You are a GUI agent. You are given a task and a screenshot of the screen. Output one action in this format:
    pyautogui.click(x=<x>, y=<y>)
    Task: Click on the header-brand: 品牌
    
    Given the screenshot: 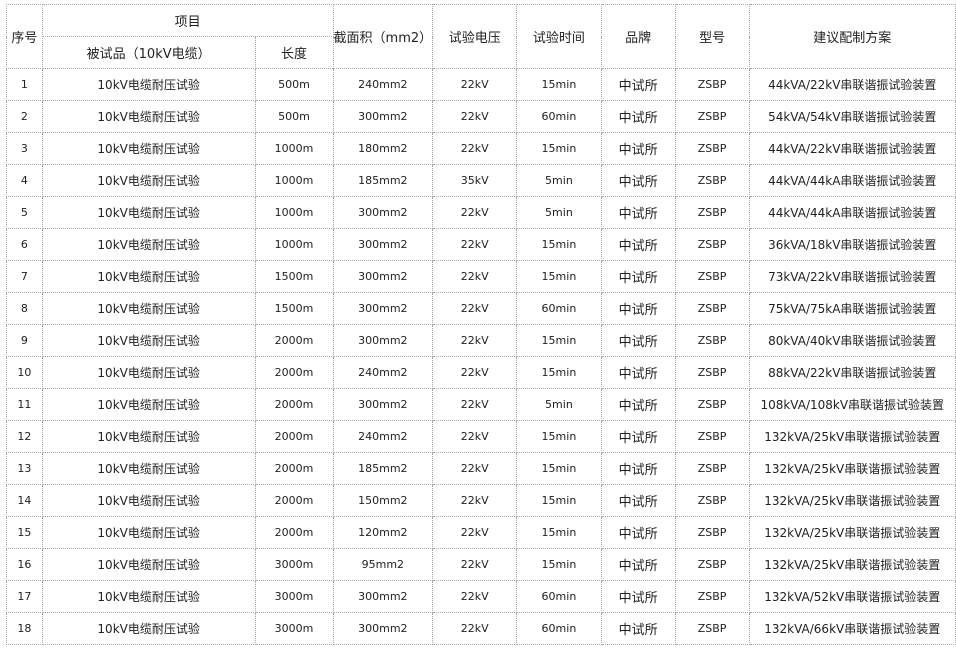 What is the action you would take?
    pyautogui.click(x=638, y=36)
    